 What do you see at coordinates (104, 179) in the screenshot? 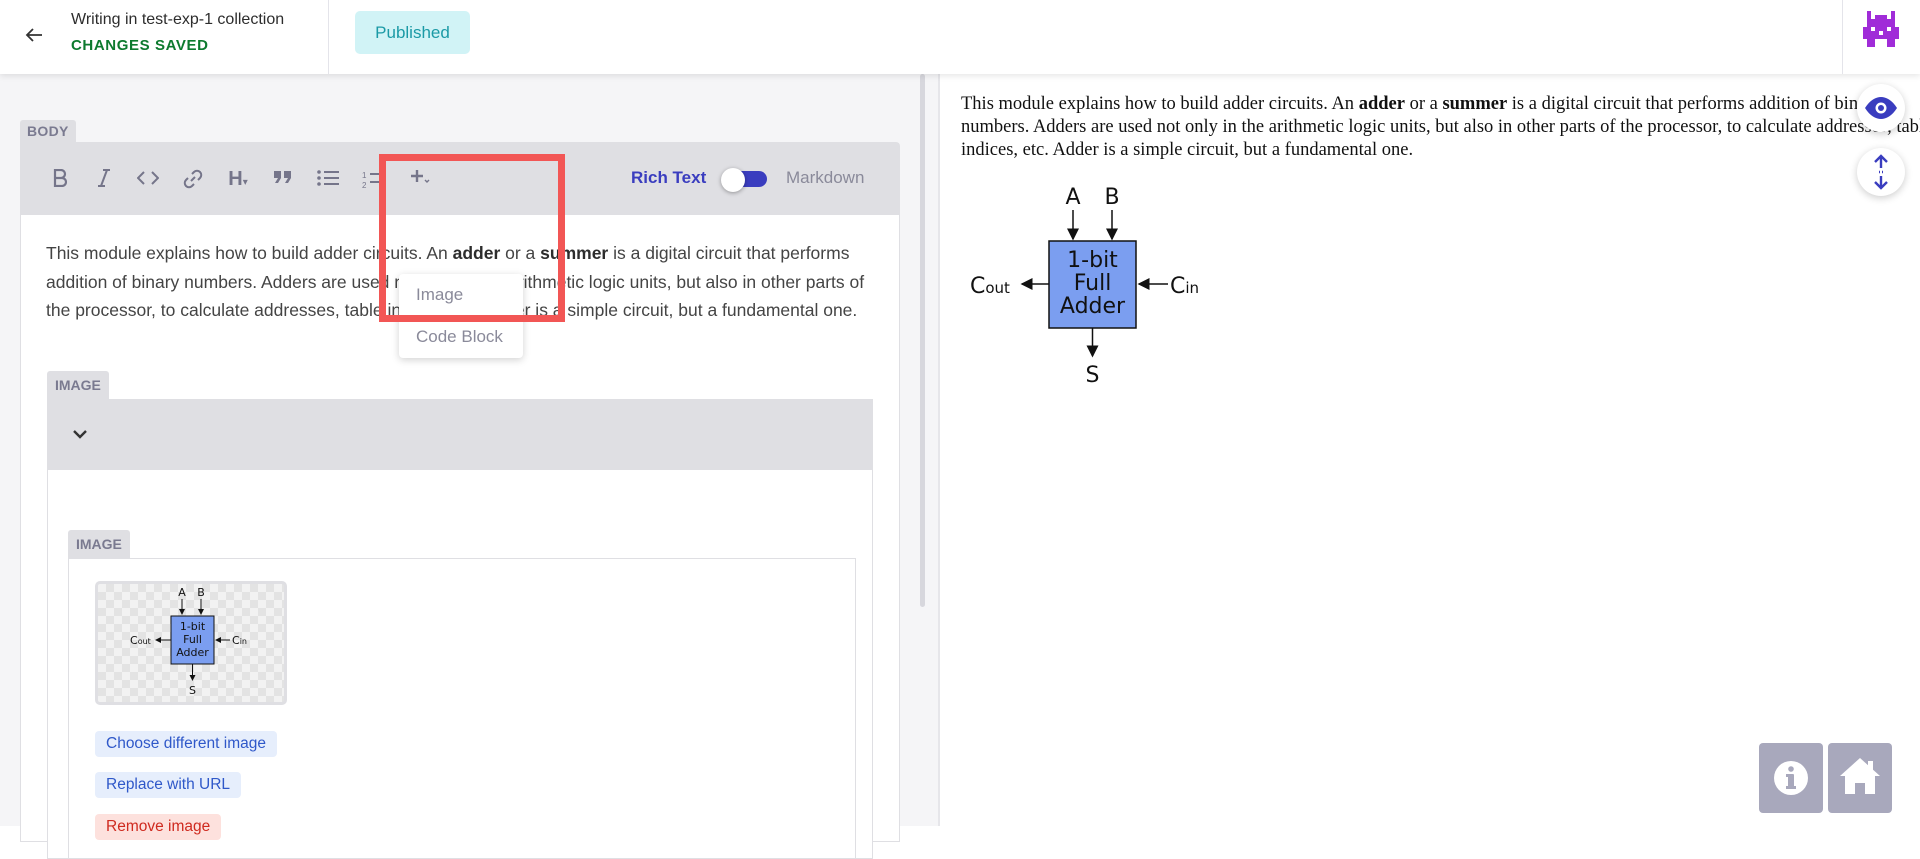
I see `italic-icon` at bounding box center [104, 179].